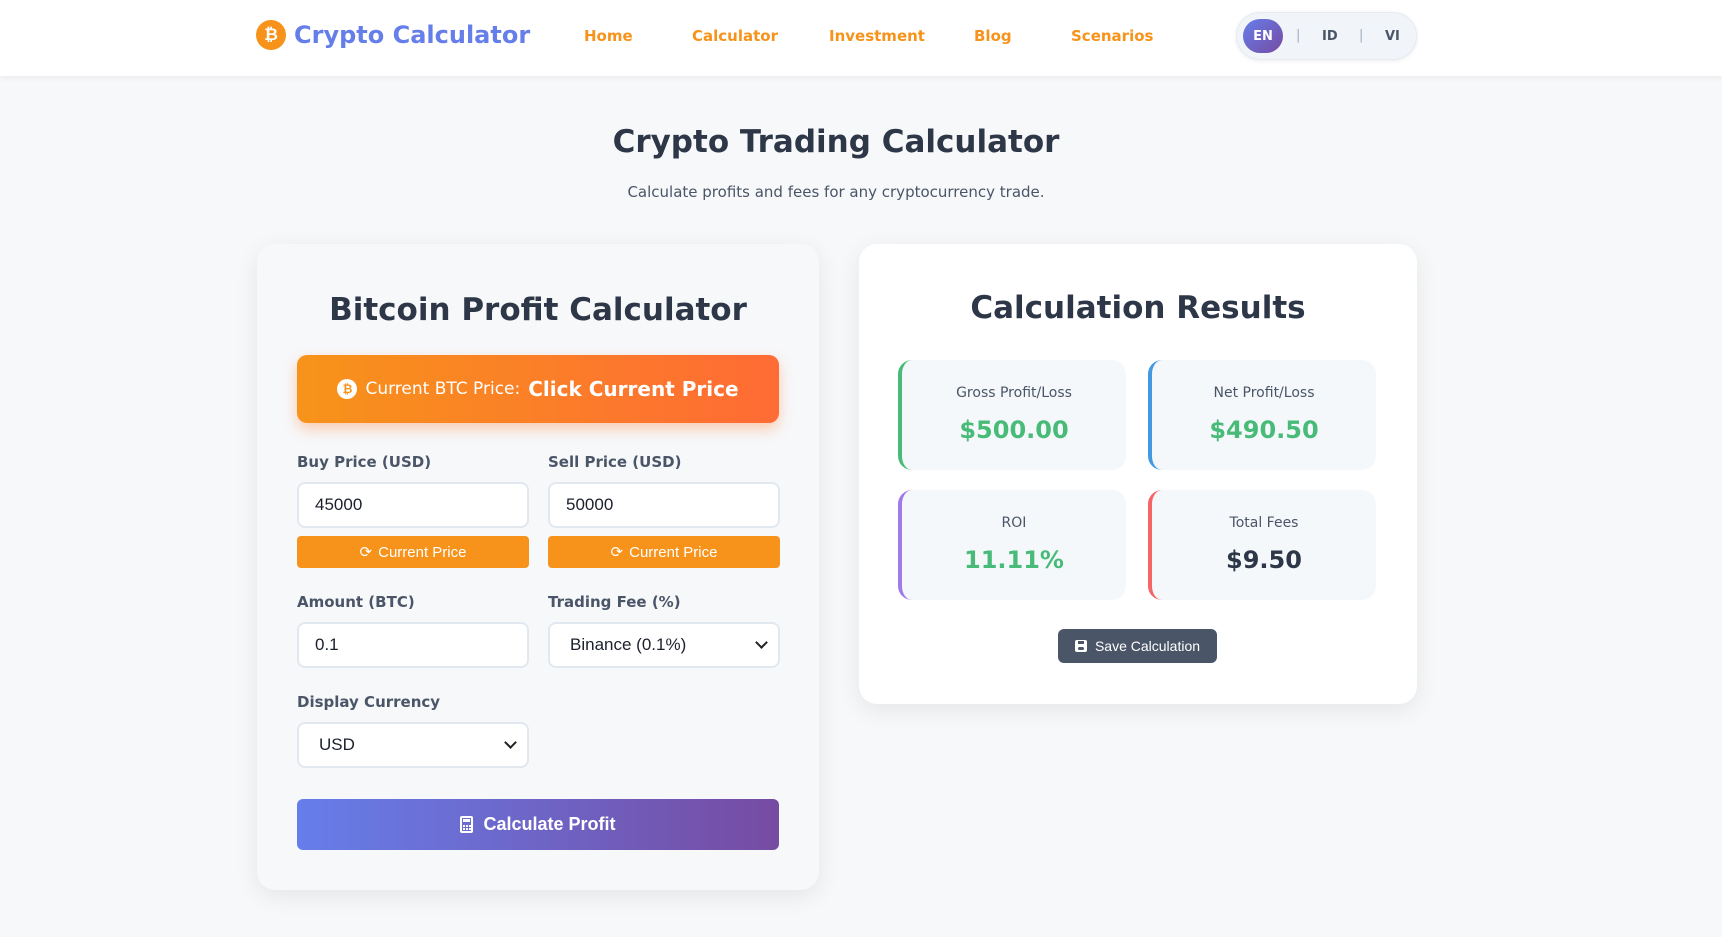 The image size is (1722, 937). What do you see at coordinates (1264, 560) in the screenshot?
I see `total-fees-value: $9.50` at bounding box center [1264, 560].